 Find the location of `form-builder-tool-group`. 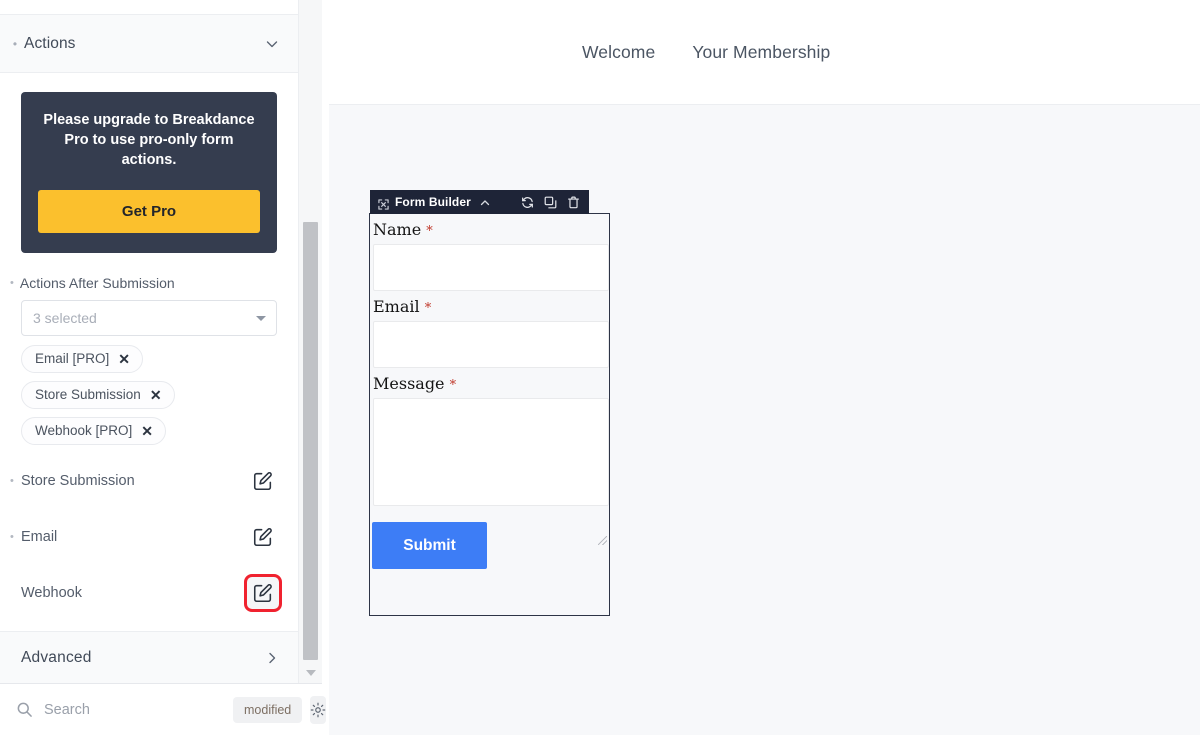

form-builder-tool-group is located at coordinates (550, 202).